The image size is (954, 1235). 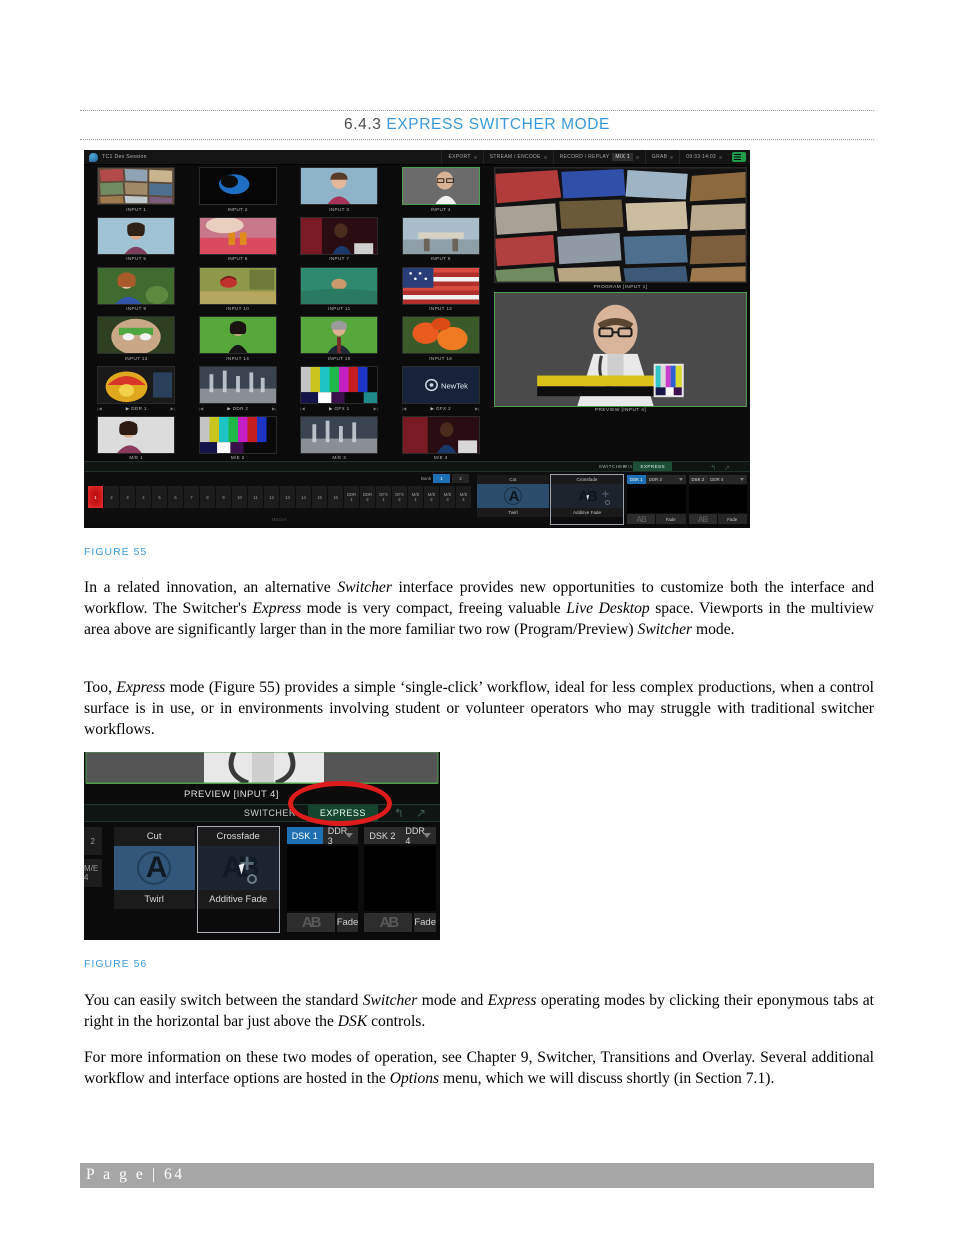 What do you see at coordinates (207, 497) in the screenshot?
I see `switcher-source-button: 8` at bounding box center [207, 497].